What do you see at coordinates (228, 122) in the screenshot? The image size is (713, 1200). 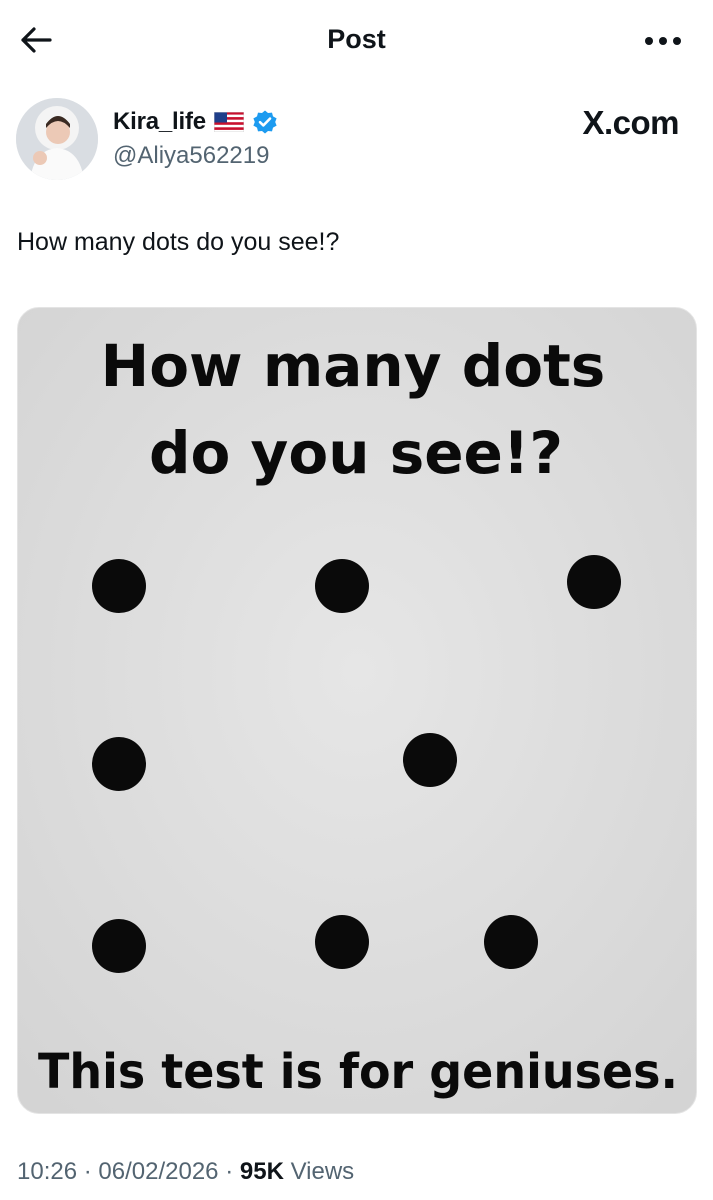 I see `us-flag-icon` at bounding box center [228, 122].